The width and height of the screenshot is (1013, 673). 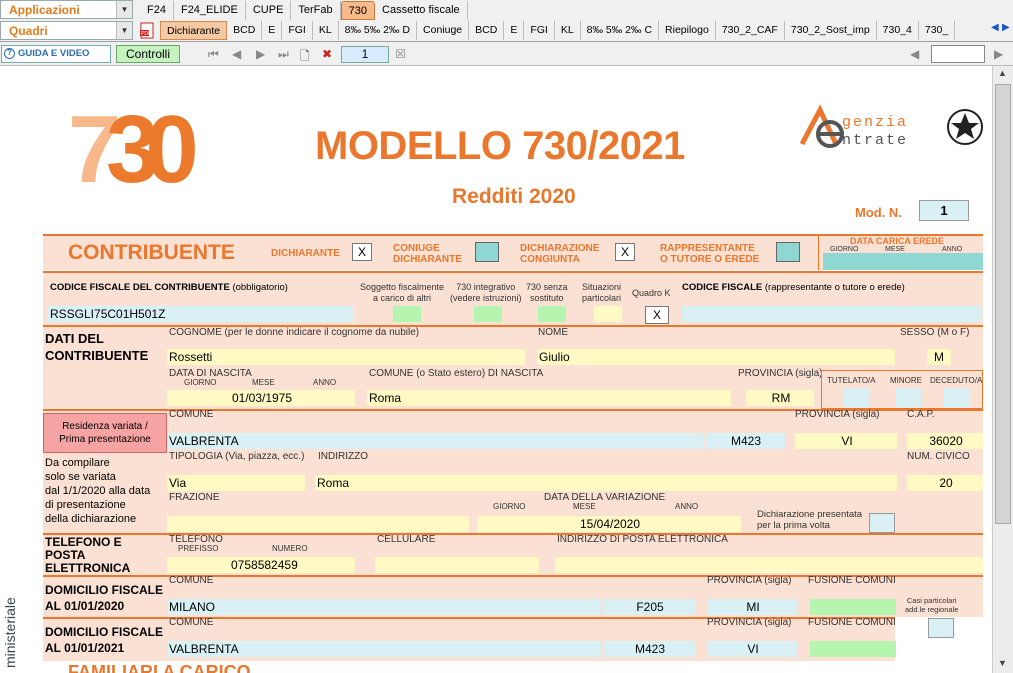 I want to click on nome-field: Giulio, so click(x=716, y=357).